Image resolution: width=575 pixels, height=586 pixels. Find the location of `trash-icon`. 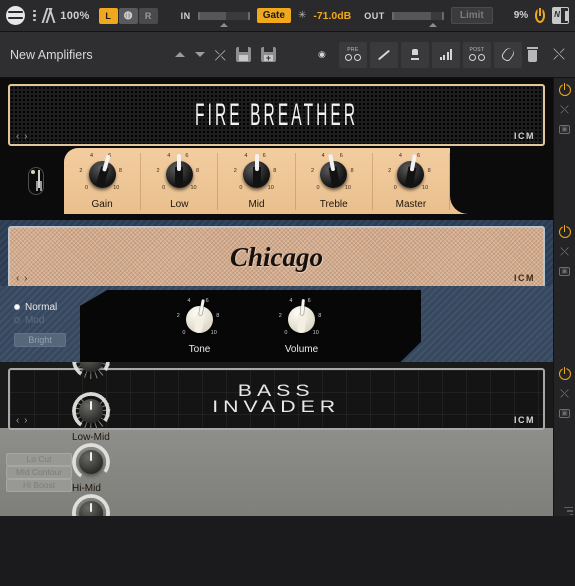

trash-icon is located at coordinates (532, 54).